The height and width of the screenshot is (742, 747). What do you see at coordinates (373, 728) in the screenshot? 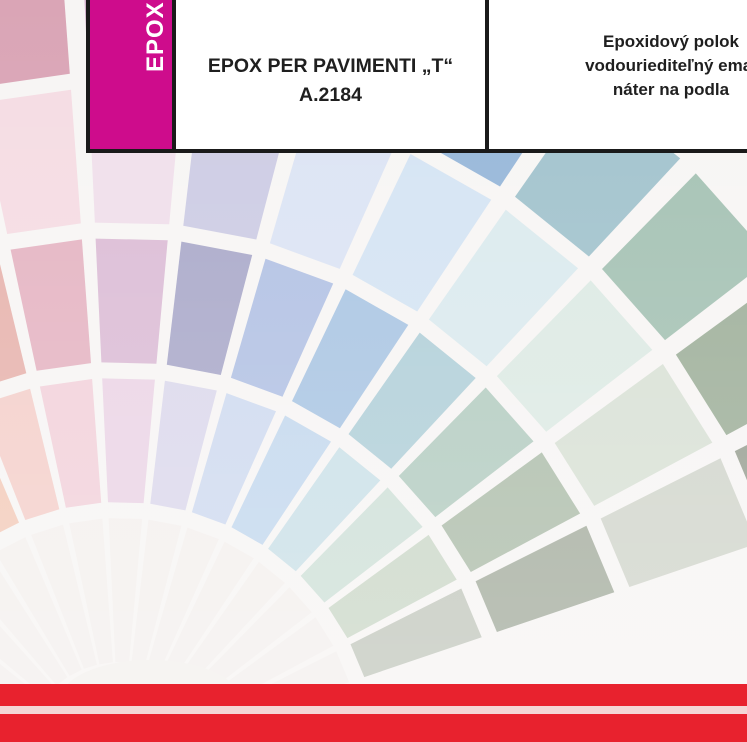
I see `footer-stripe-bottom` at bounding box center [373, 728].